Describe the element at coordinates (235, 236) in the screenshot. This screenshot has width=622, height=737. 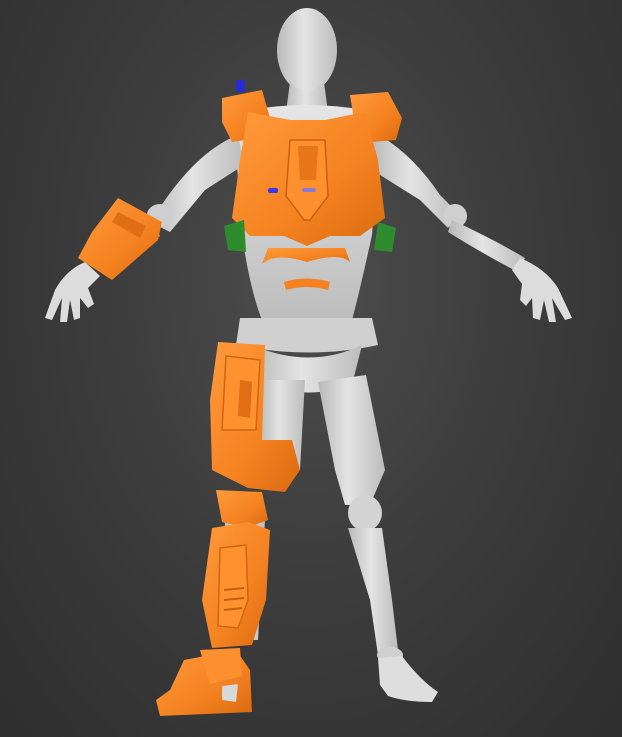
I see `green-side-pad-left` at that location.